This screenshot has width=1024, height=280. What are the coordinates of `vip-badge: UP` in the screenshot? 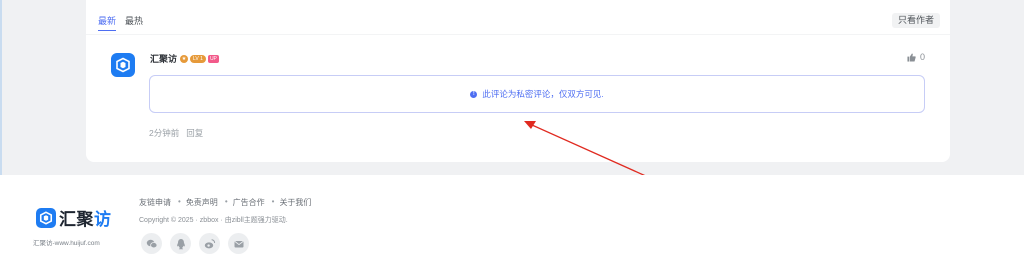 It's located at (213, 58).